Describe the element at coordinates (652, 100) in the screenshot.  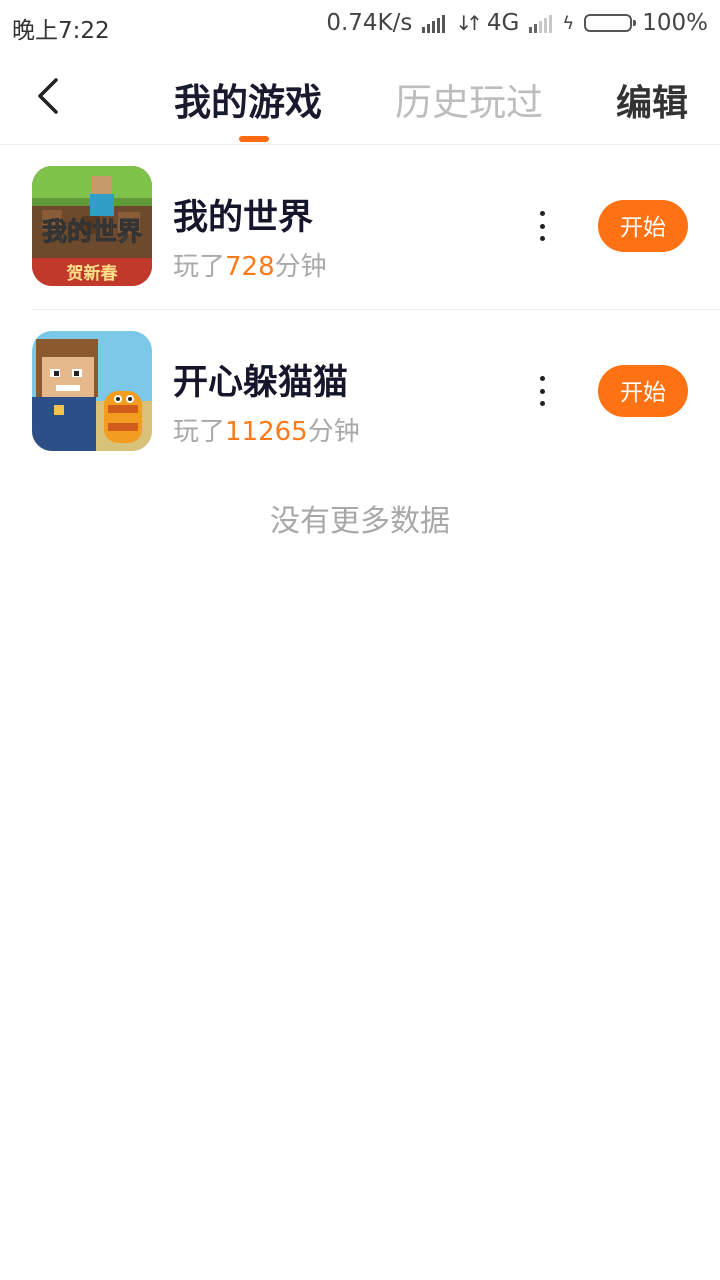
I see `edit-button: 编辑` at that location.